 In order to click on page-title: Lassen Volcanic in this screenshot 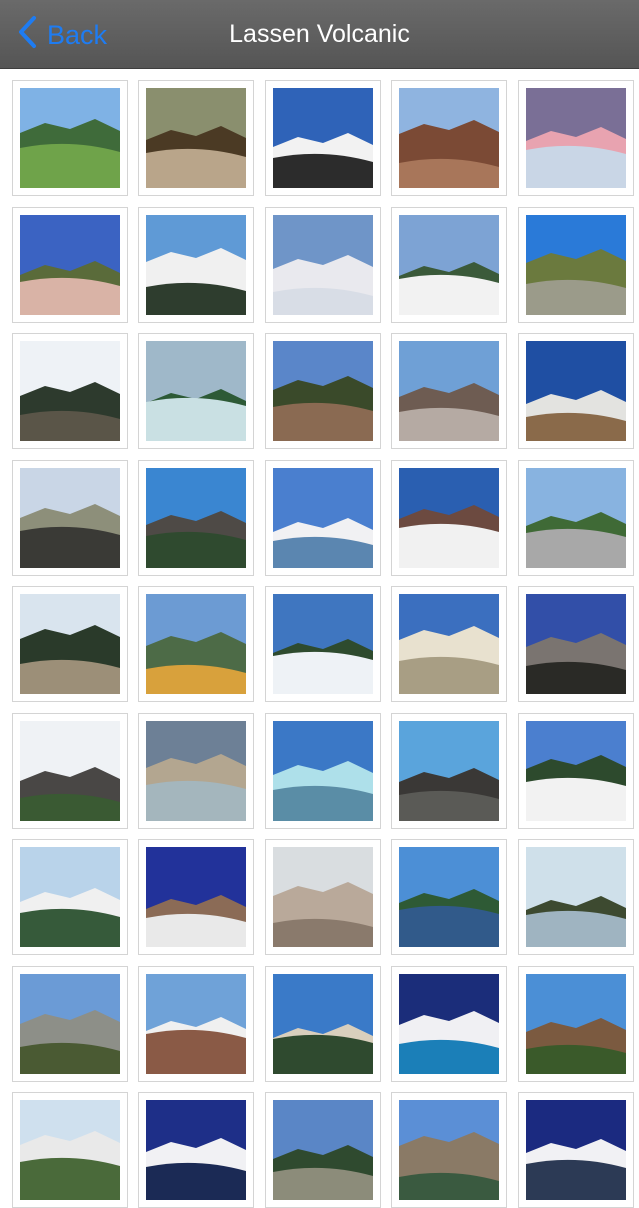, I will do `click(319, 34)`.